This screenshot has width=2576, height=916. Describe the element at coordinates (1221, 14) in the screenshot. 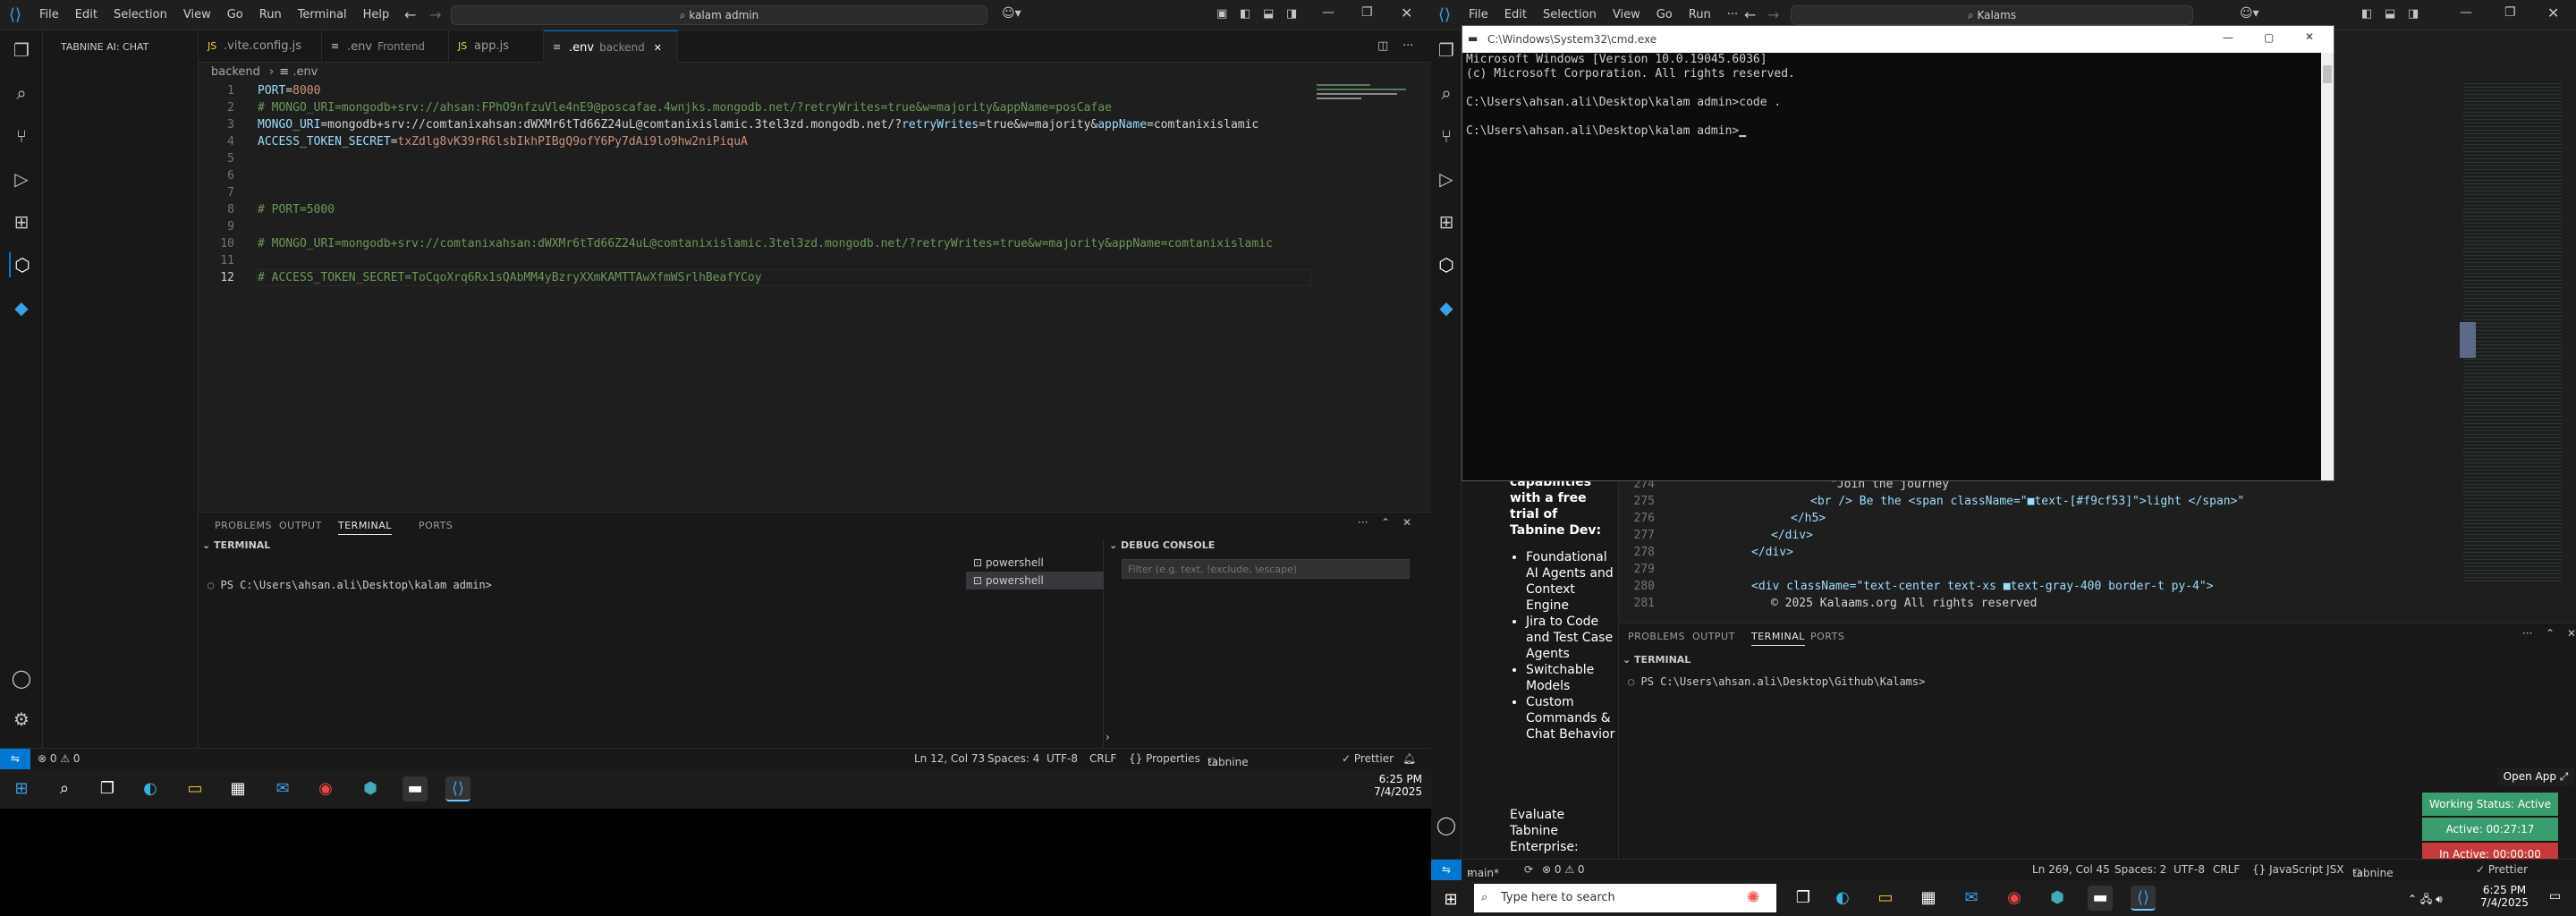

I see `layout-icon: ▣` at that location.